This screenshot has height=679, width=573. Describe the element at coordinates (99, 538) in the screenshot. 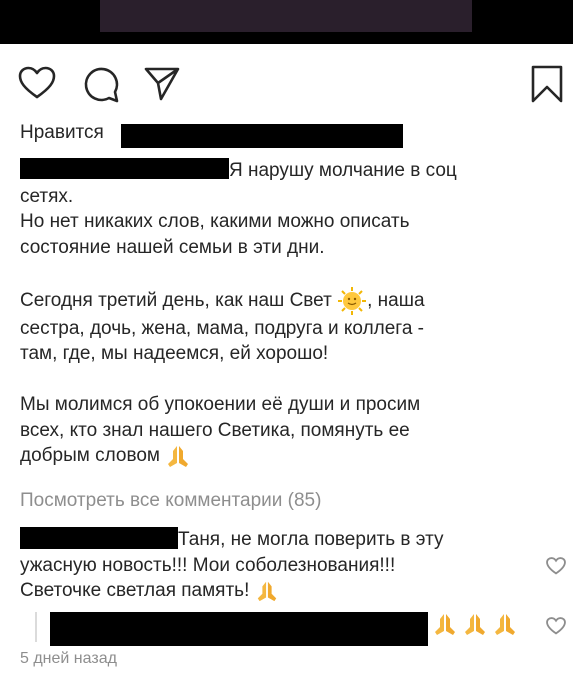

I see `redacted-commenter` at that location.